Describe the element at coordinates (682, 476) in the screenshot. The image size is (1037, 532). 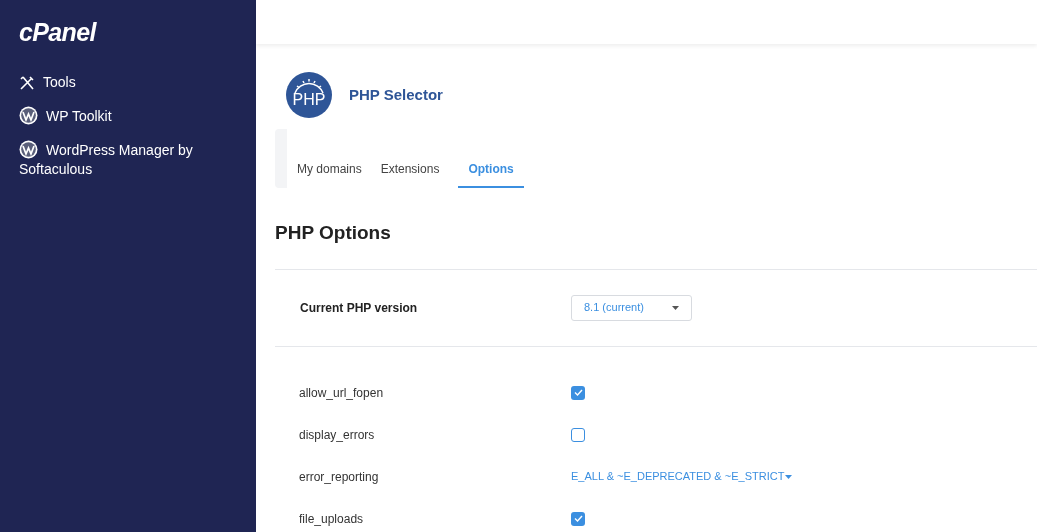
I see `value-dropdown: E_ALL & ~E_DEPRECATED & ~E_STRICT` at that location.